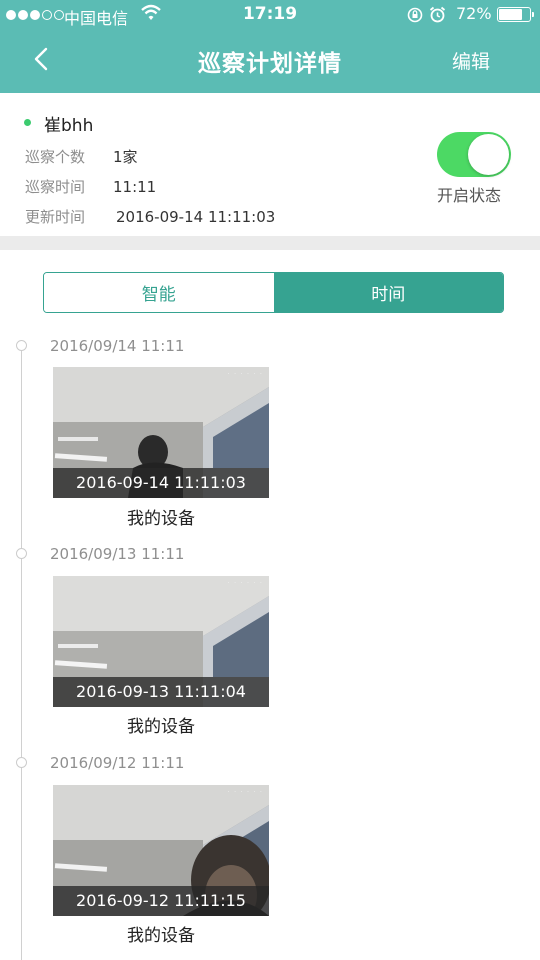 The width and height of the screenshot is (540, 960). Describe the element at coordinates (474, 13) in the screenshot. I see `battery-percent: 72%` at that location.